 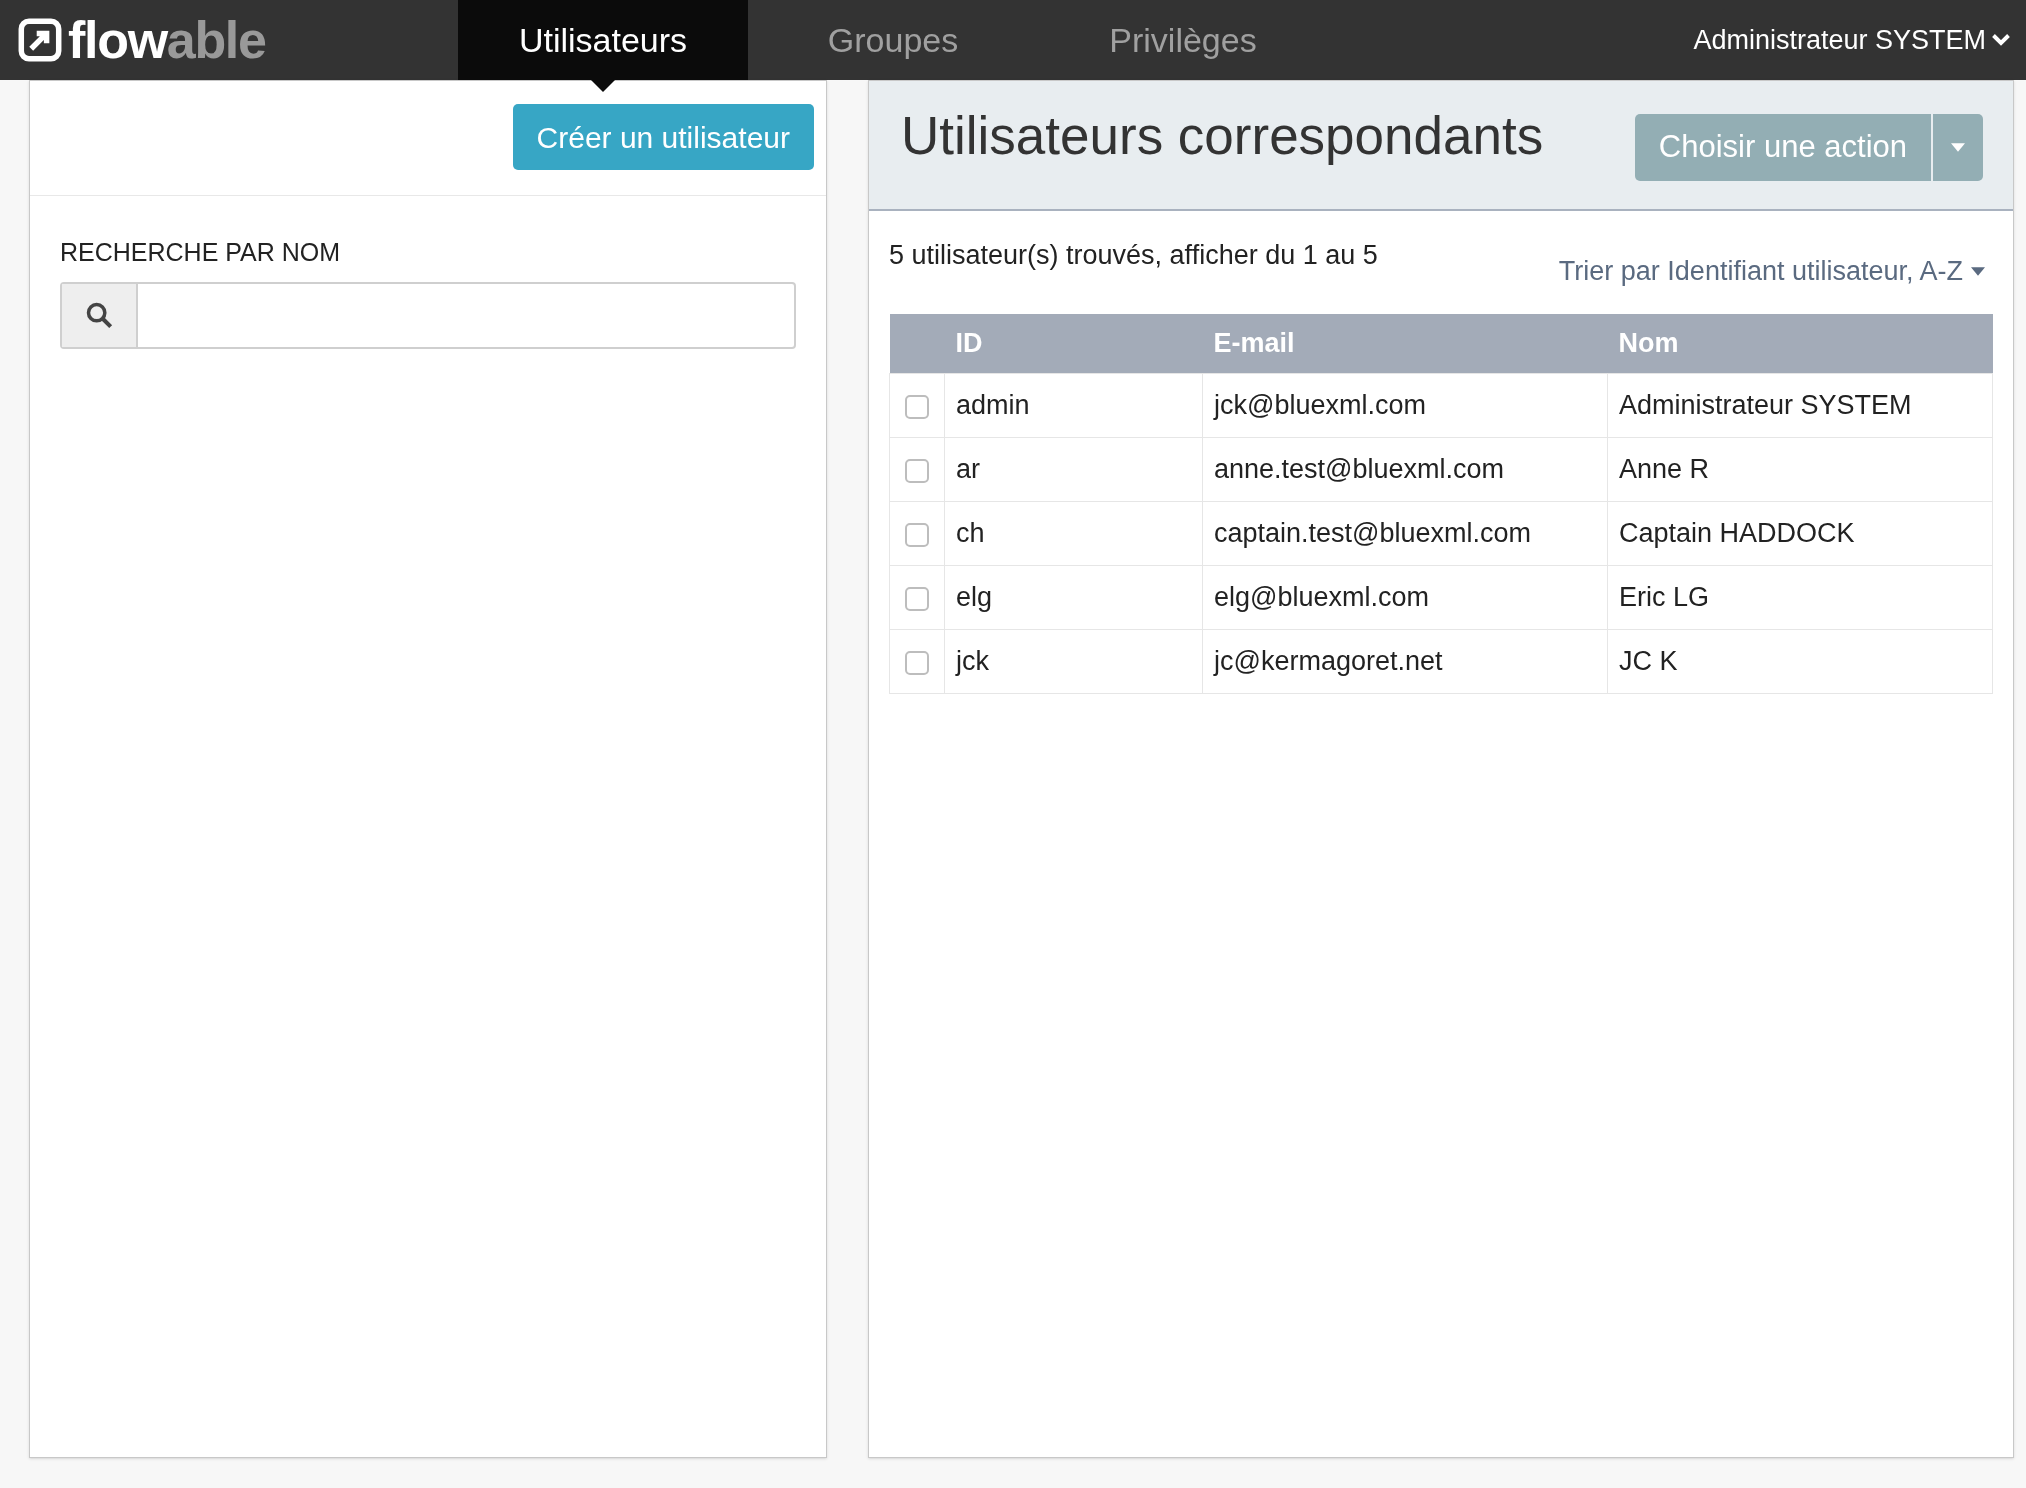 What do you see at coordinates (1073, 533) in the screenshot?
I see `table-cell: ch` at bounding box center [1073, 533].